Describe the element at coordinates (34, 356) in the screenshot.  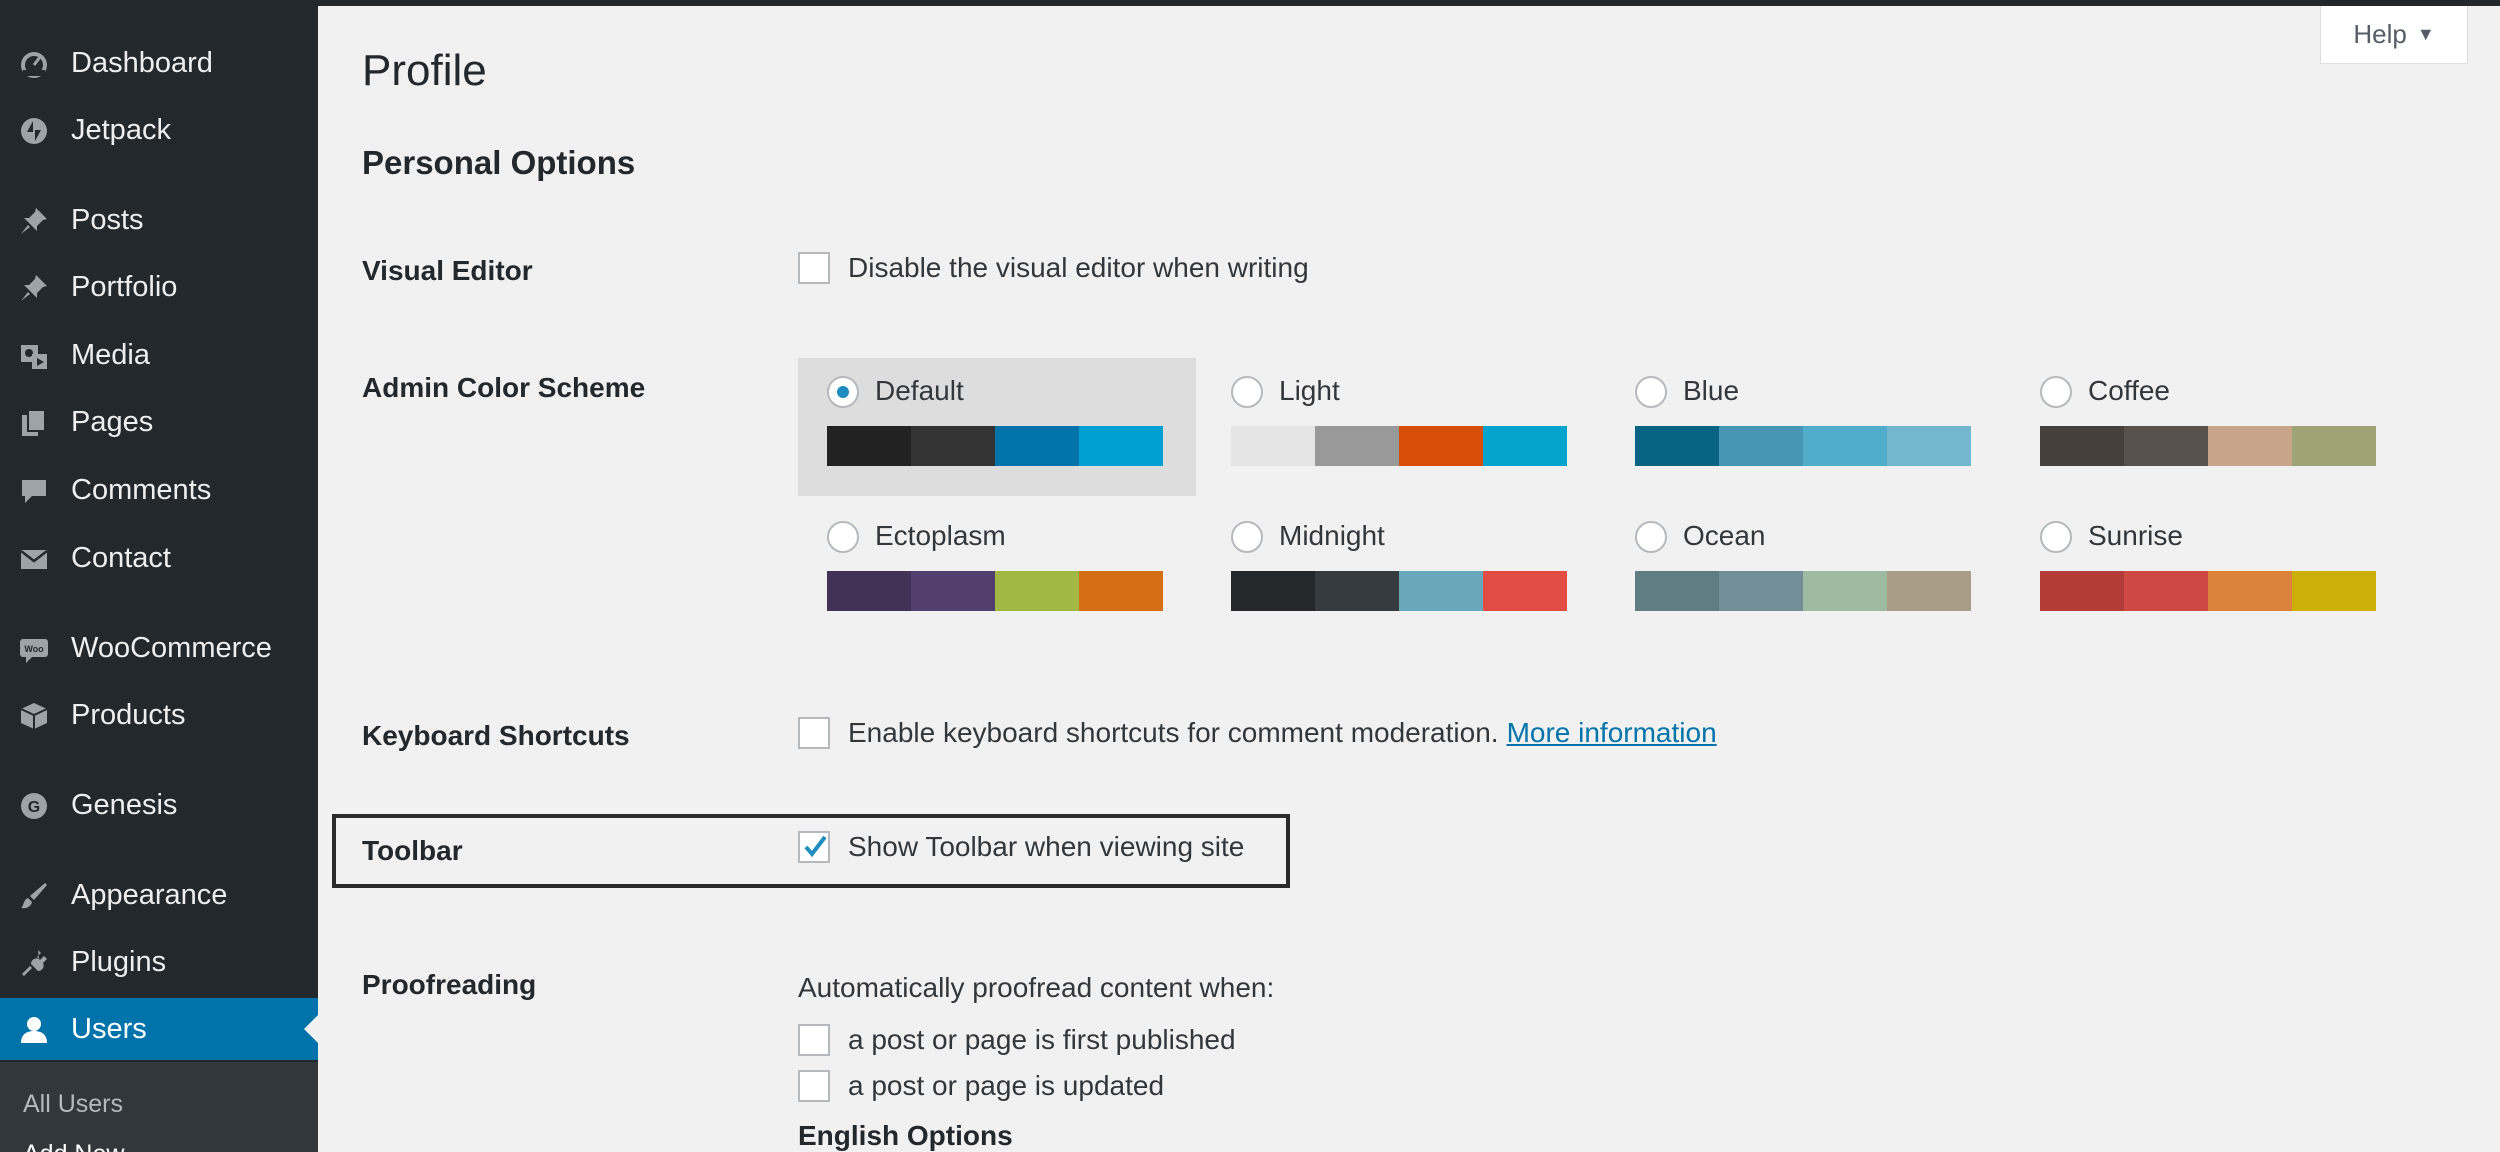
I see `media-icon` at that location.